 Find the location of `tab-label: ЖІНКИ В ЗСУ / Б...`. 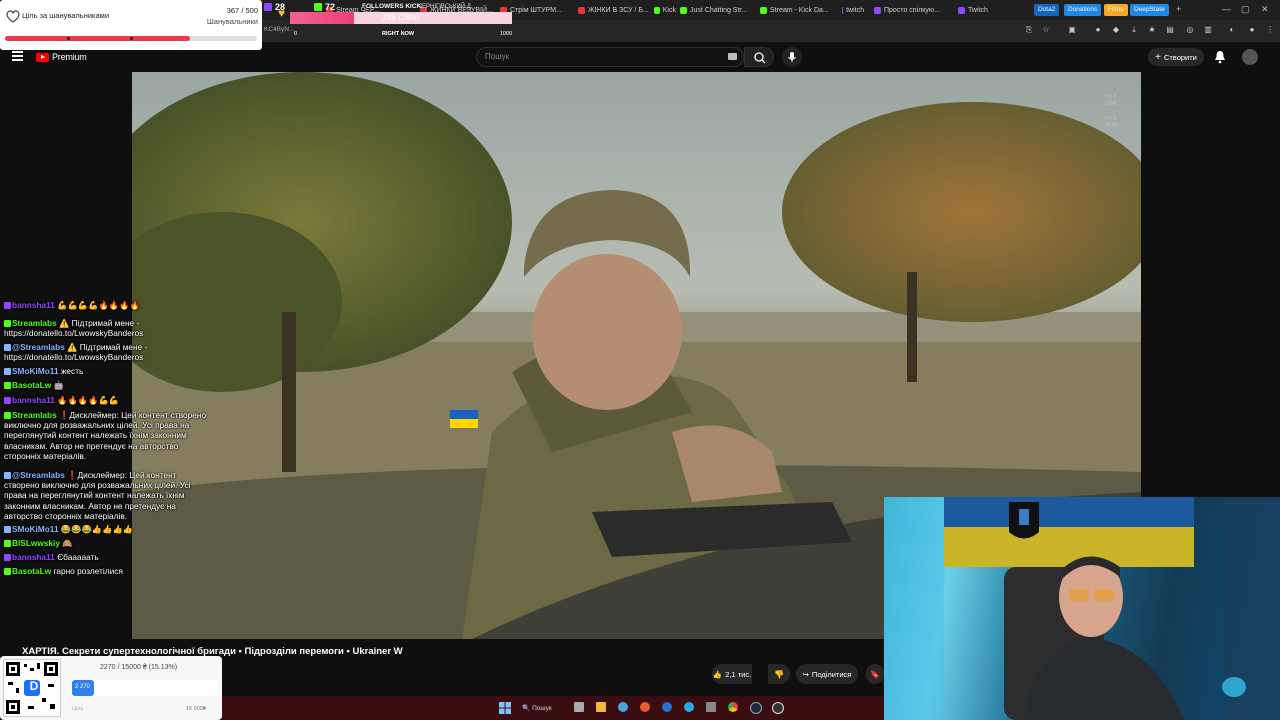

tab-label: ЖІНКИ В ЗСУ / Б... is located at coordinates (618, 10).